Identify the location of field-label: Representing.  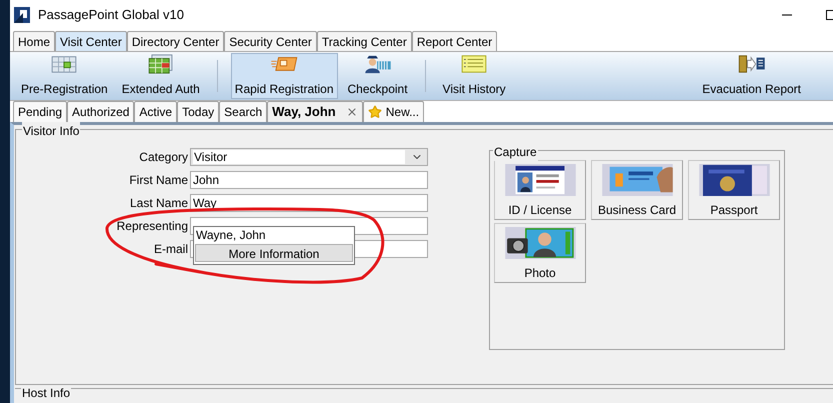
(152, 226).